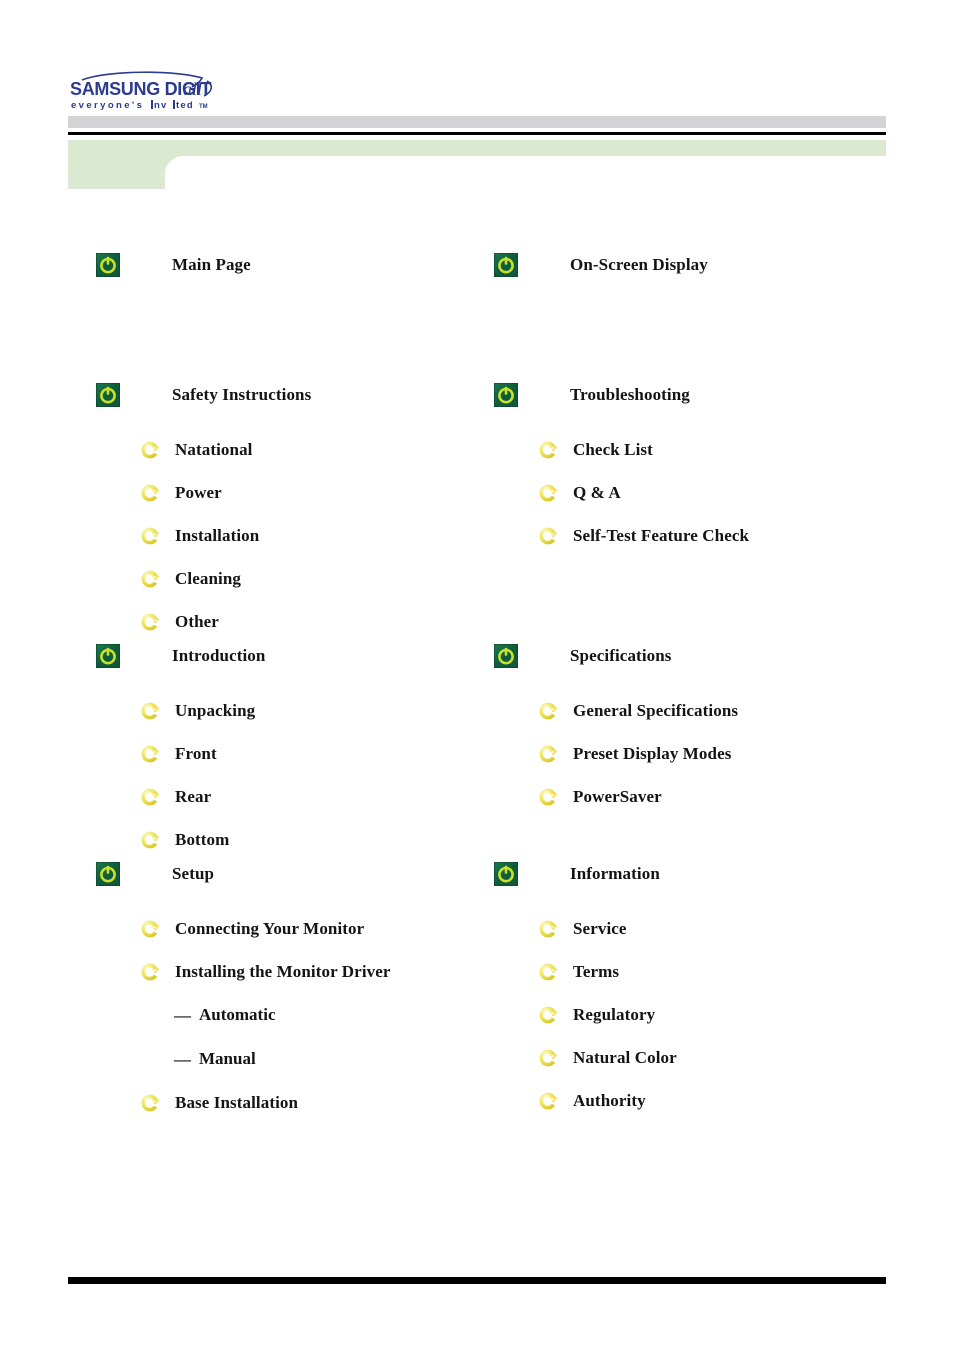 This screenshot has height=1351, width=954. I want to click on toc-item-terms: Terms, so click(585, 971).